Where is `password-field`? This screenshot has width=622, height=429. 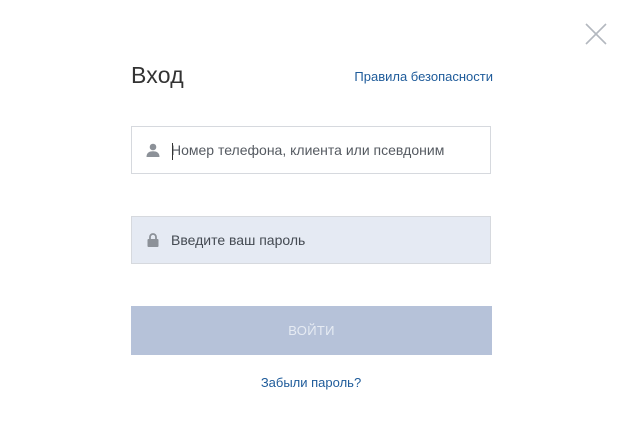
password-field is located at coordinates (311, 240).